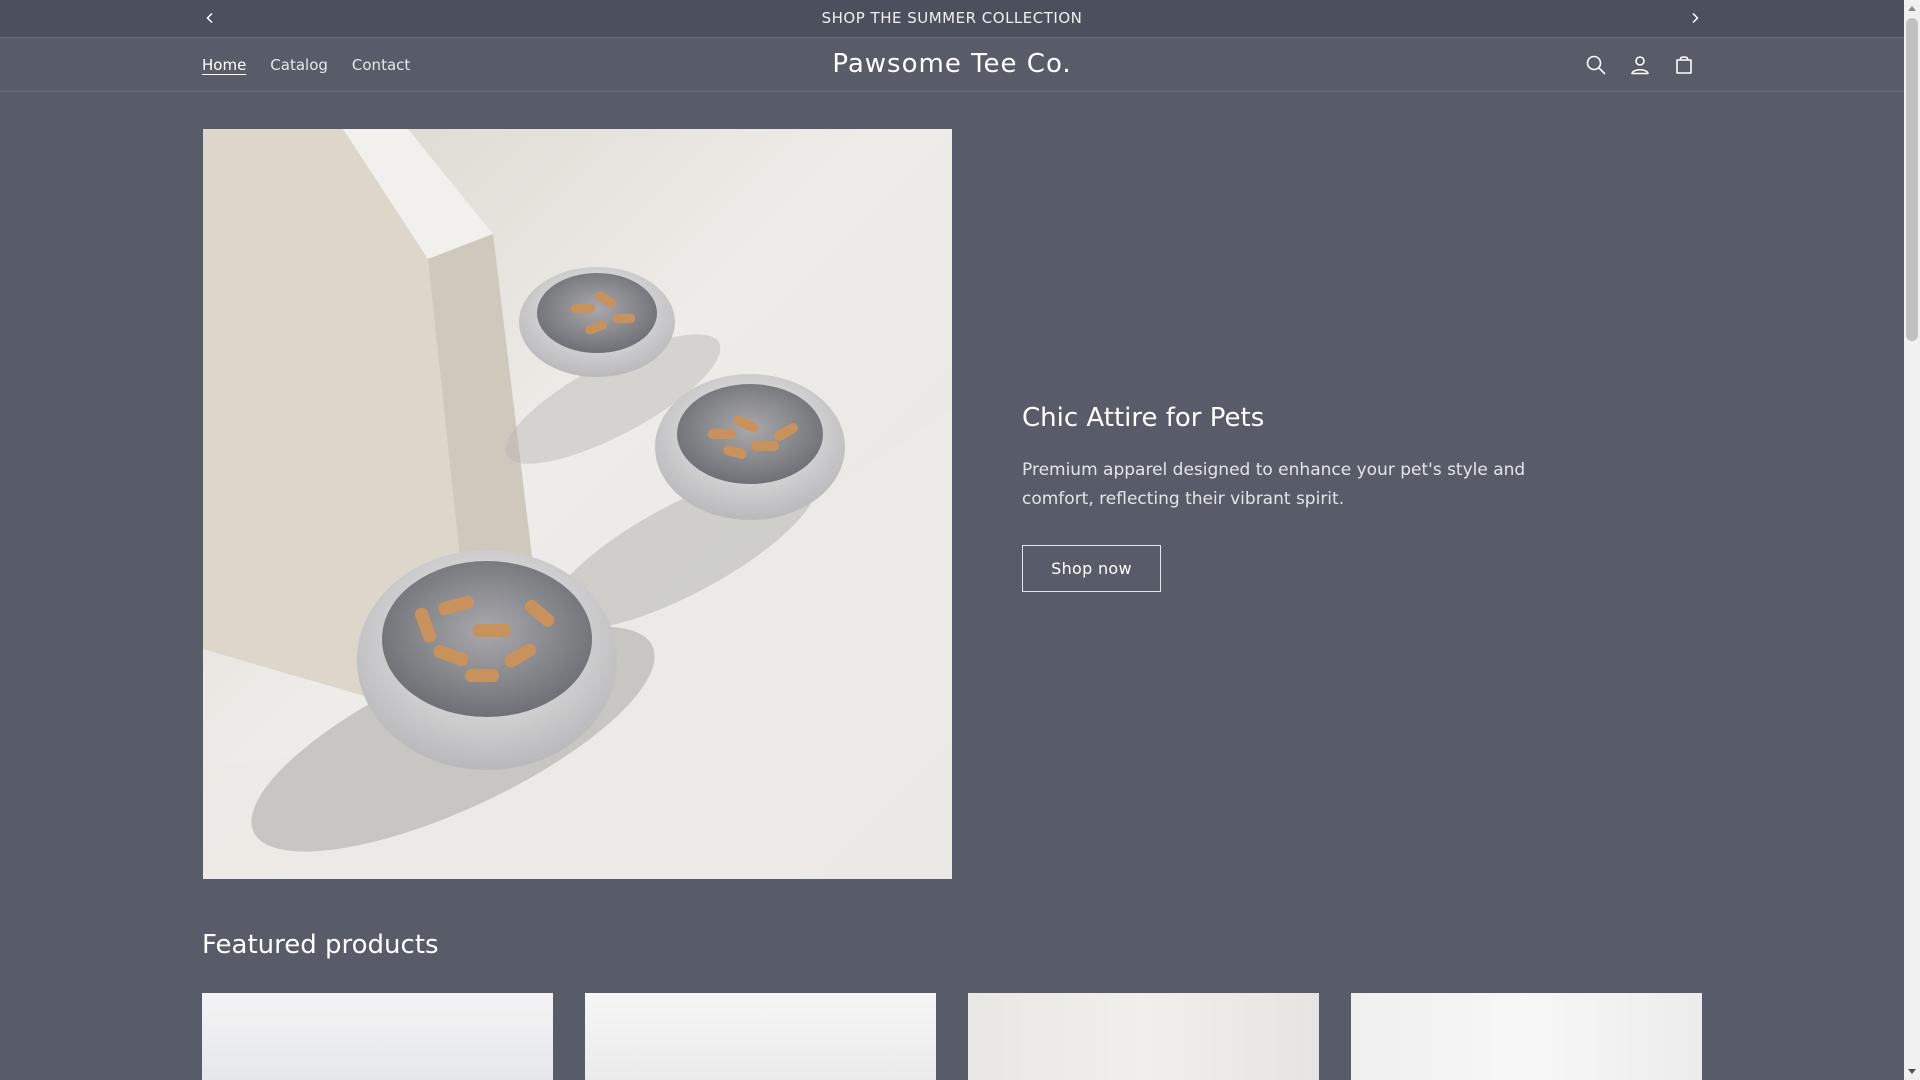  What do you see at coordinates (299, 65) in the screenshot?
I see `nav-link-catalog: Catalog` at bounding box center [299, 65].